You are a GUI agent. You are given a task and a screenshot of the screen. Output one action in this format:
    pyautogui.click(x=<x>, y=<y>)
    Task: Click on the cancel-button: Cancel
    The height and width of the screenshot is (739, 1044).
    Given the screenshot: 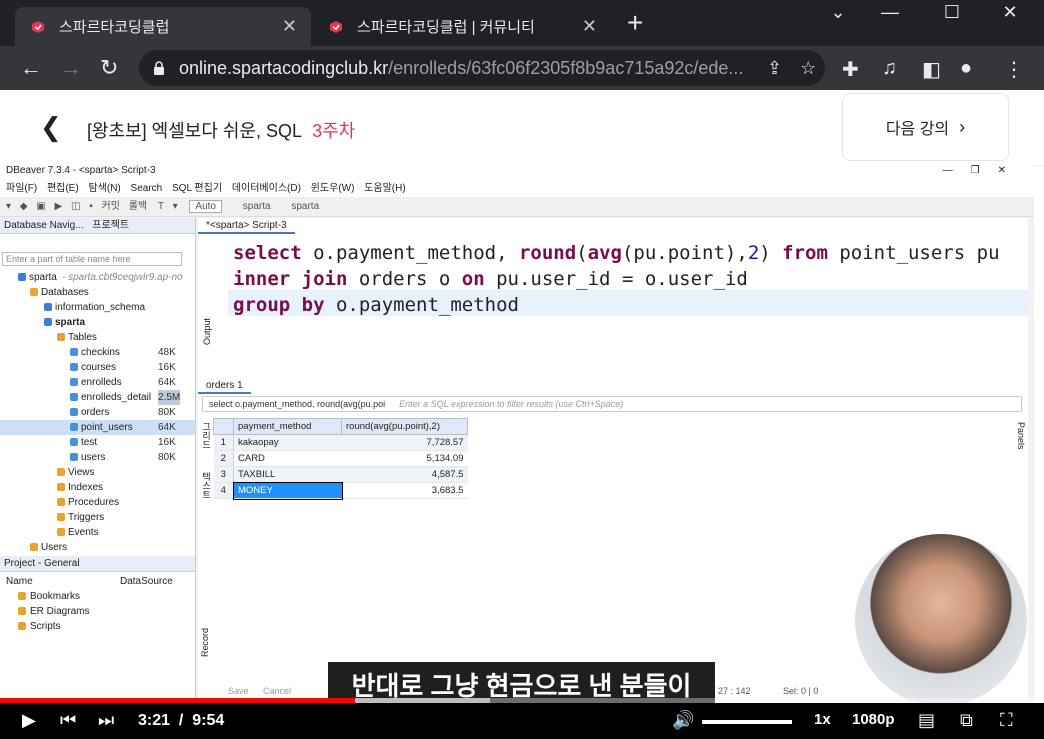 What is the action you would take?
    pyautogui.click(x=277, y=691)
    